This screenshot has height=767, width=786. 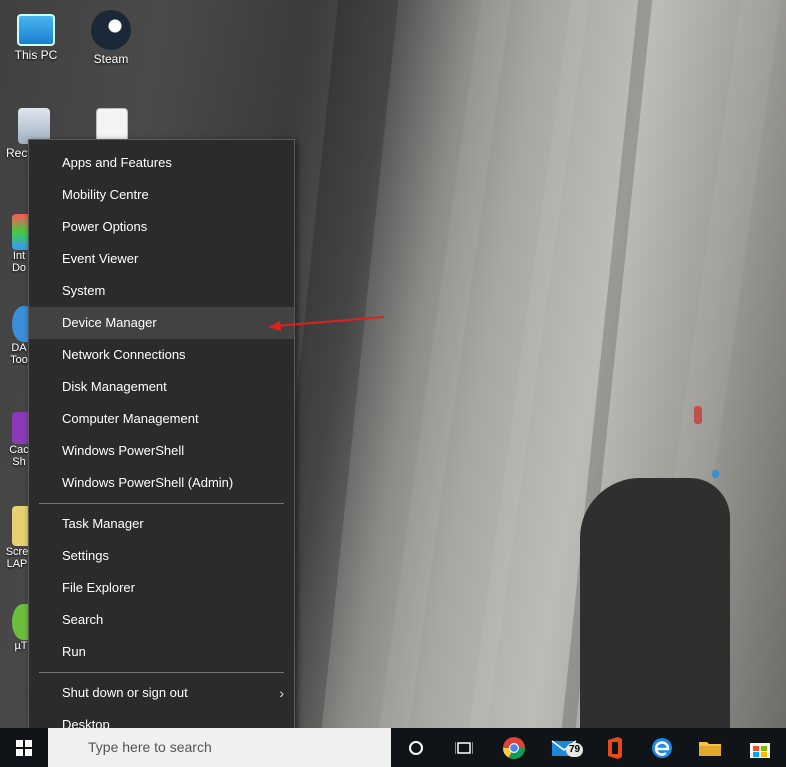 I want to click on menu-item-computer-management: Computer Management, so click(x=161, y=419).